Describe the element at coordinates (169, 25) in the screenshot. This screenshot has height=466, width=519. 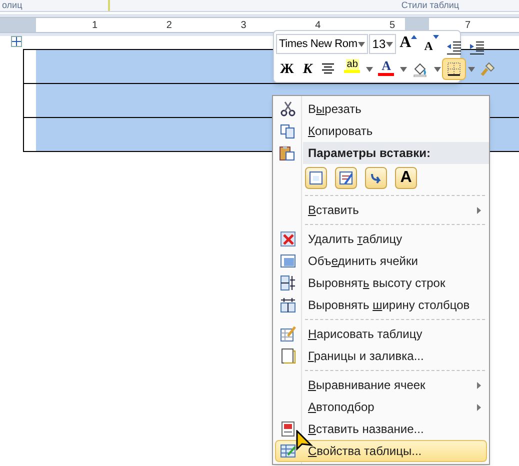
I see `ruler-number: 2` at that location.